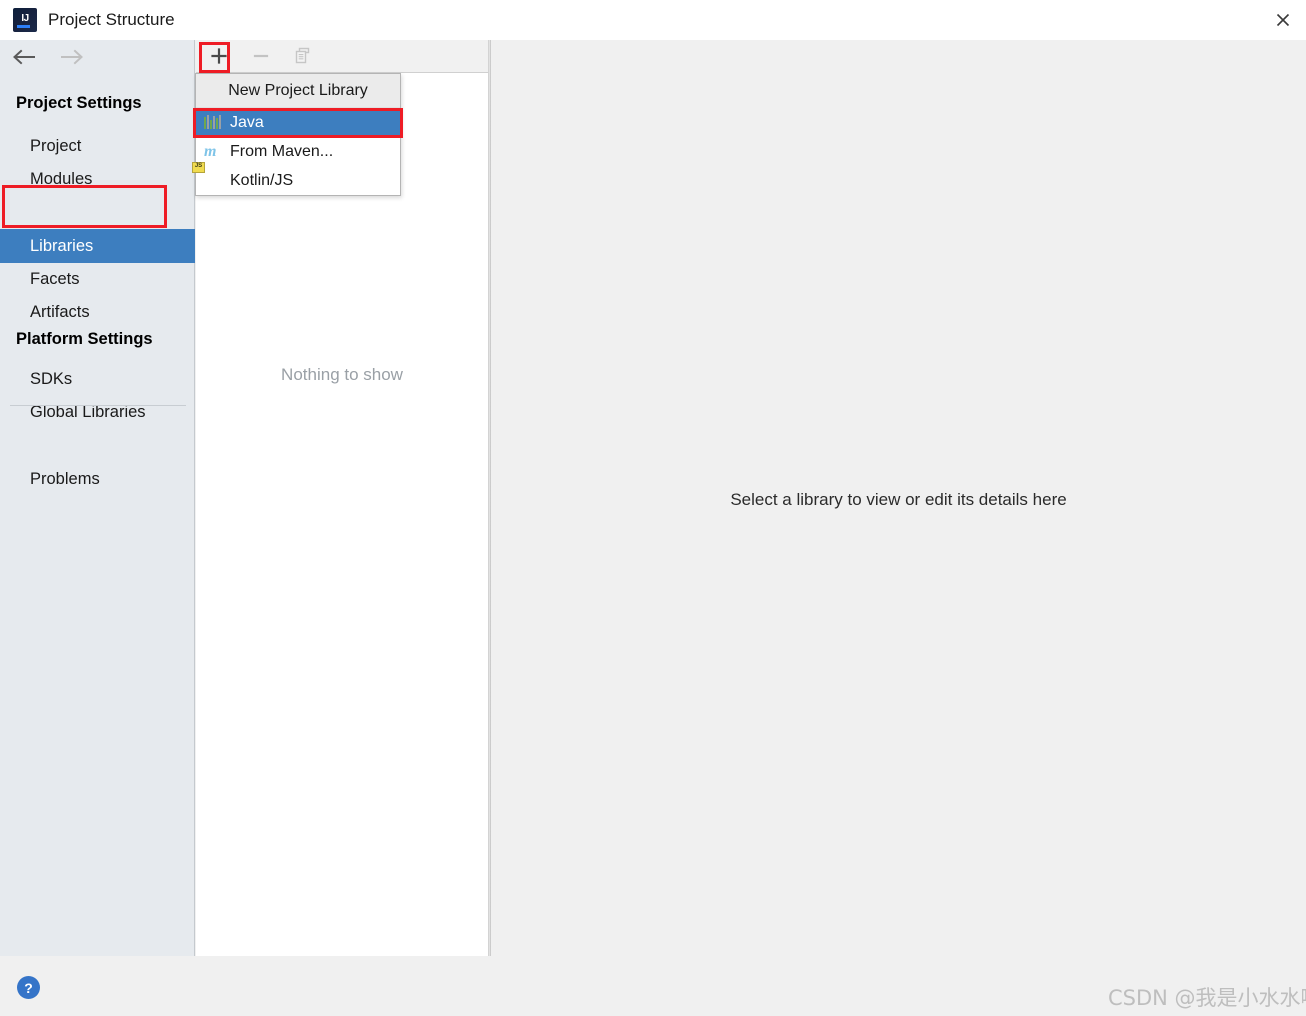 Image resolution: width=1306 pixels, height=1016 pixels. Describe the element at coordinates (97, 312) in the screenshot. I see `sidebar-item-artifacts: Artifacts` at that location.